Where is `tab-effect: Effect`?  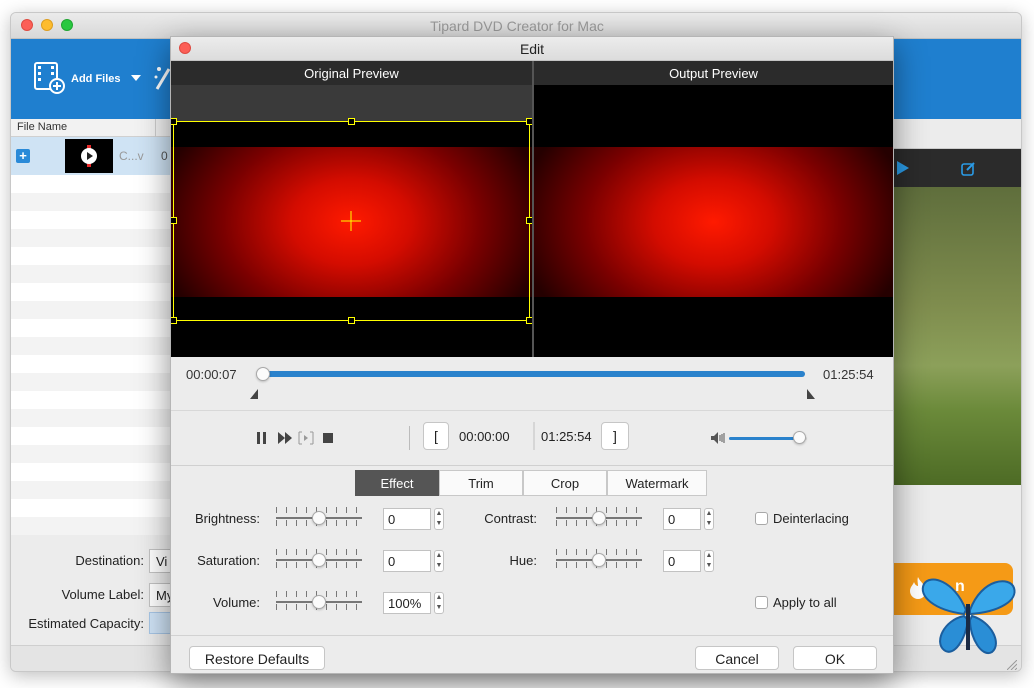 tab-effect: Effect is located at coordinates (397, 483).